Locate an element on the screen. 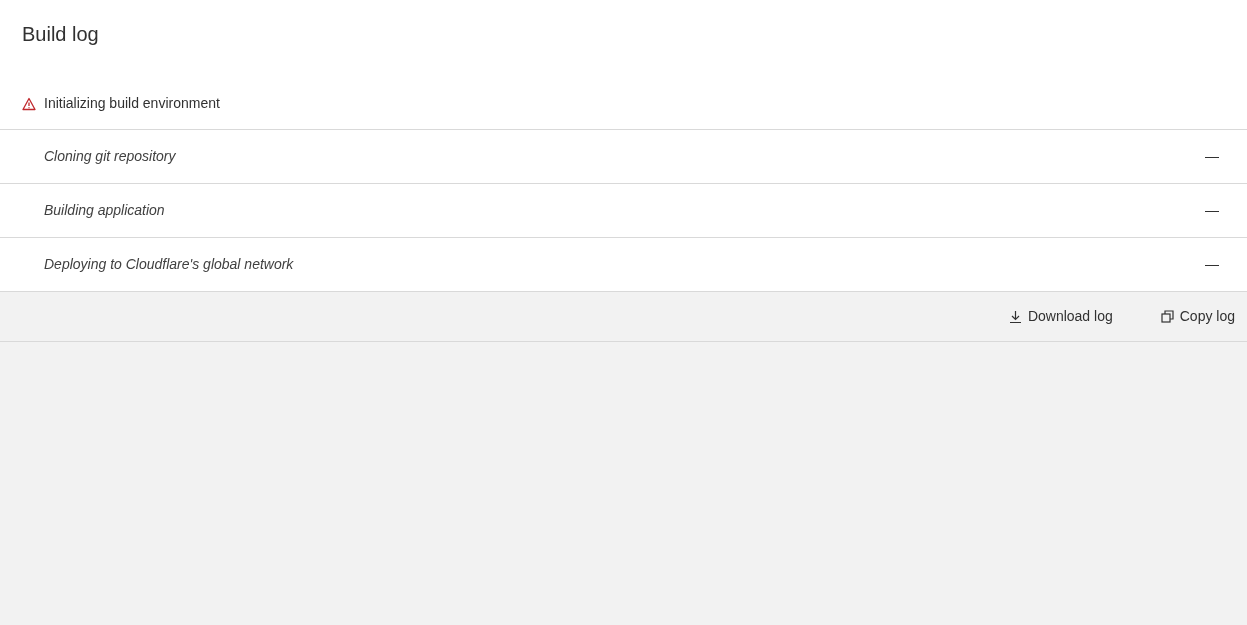 This screenshot has width=1247, height=625. warning-icon is located at coordinates (29, 103).